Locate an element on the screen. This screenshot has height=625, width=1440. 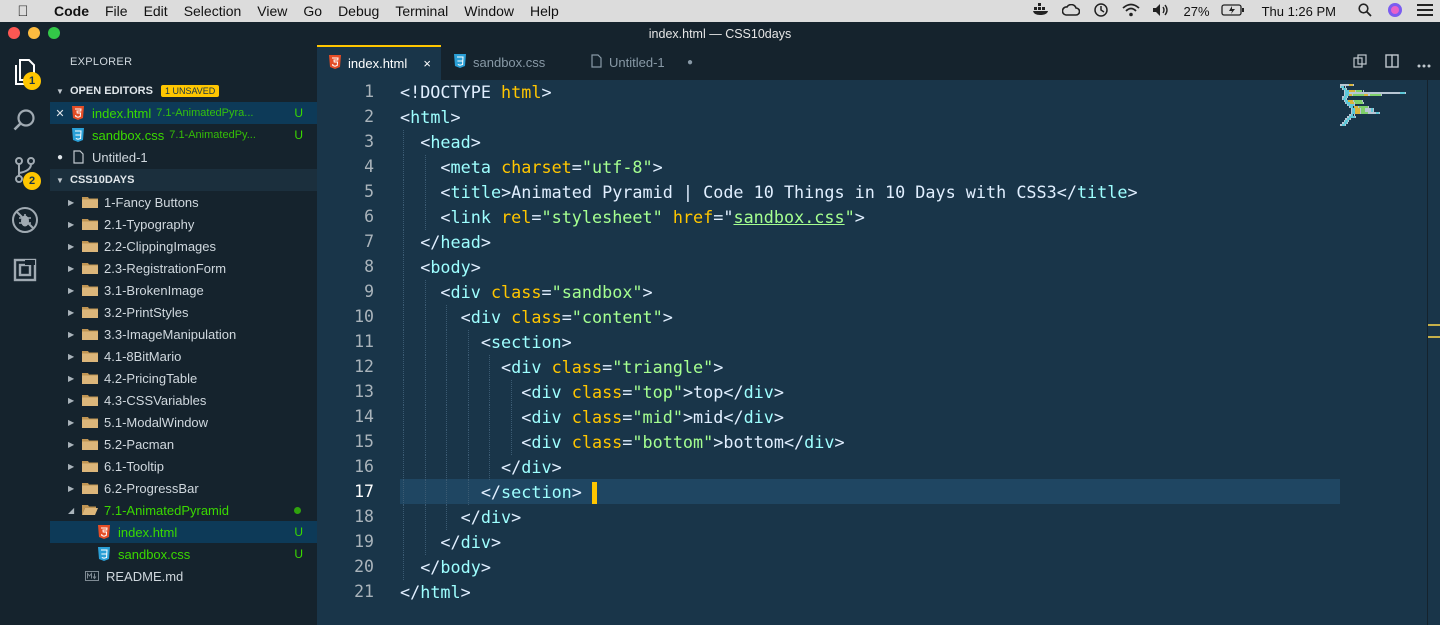
folder-item: ▶ 3.2-PrintStyles is located at coordinates (183, 312).